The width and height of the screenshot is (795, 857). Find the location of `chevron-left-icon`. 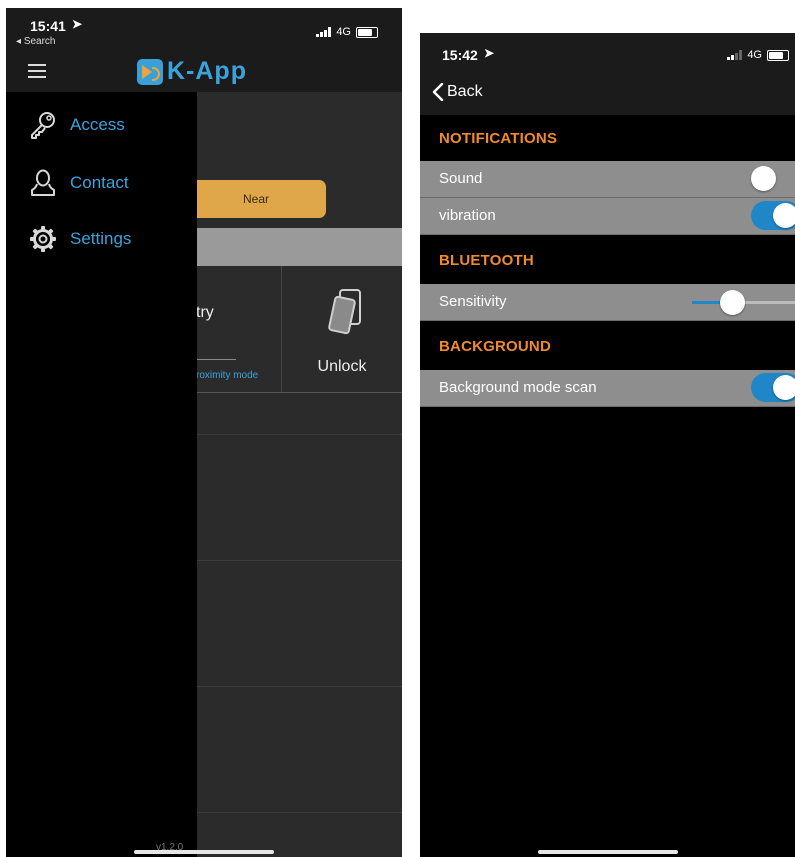

chevron-left-icon is located at coordinates (438, 92).